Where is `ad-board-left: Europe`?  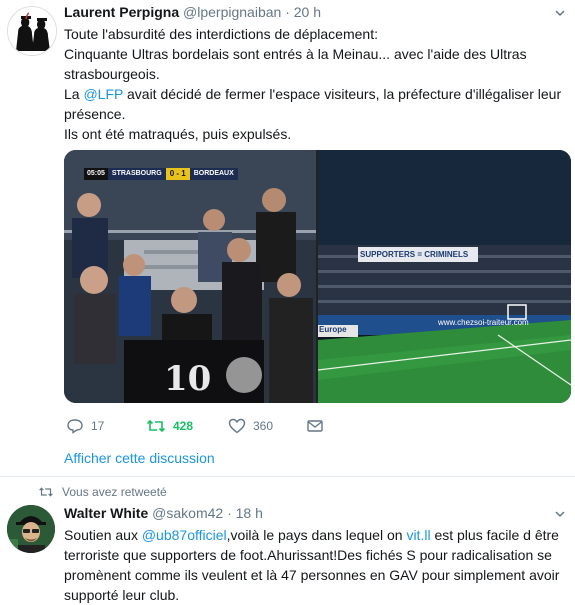
ad-board-left: Europe is located at coordinates (333, 329).